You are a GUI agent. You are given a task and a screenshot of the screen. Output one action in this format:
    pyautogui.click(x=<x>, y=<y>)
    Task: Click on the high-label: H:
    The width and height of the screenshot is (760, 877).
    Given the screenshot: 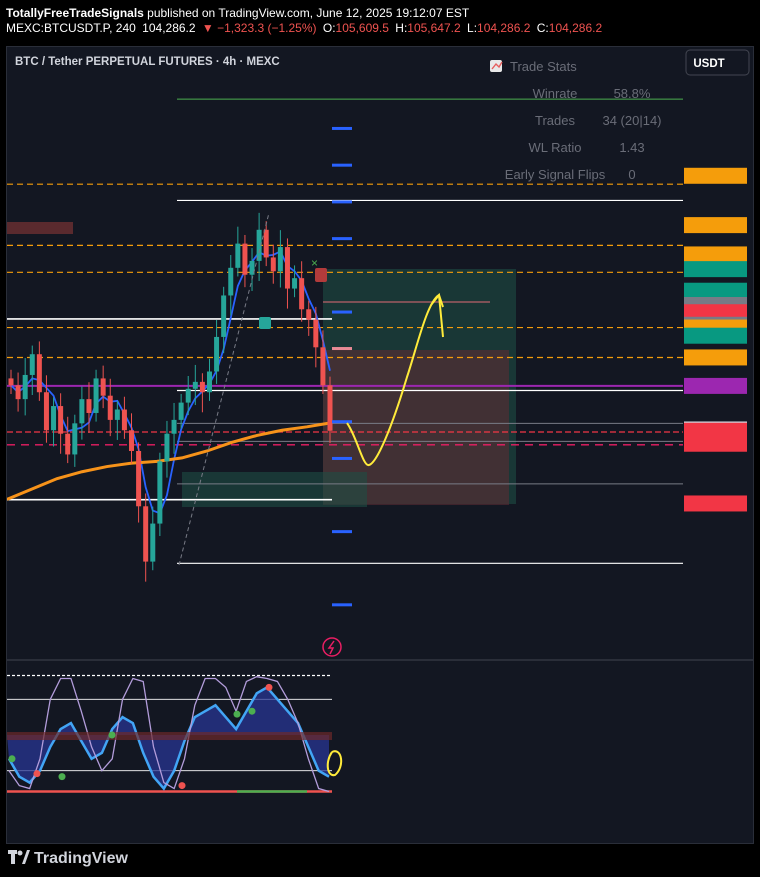 What is the action you would take?
    pyautogui.click(x=401, y=28)
    